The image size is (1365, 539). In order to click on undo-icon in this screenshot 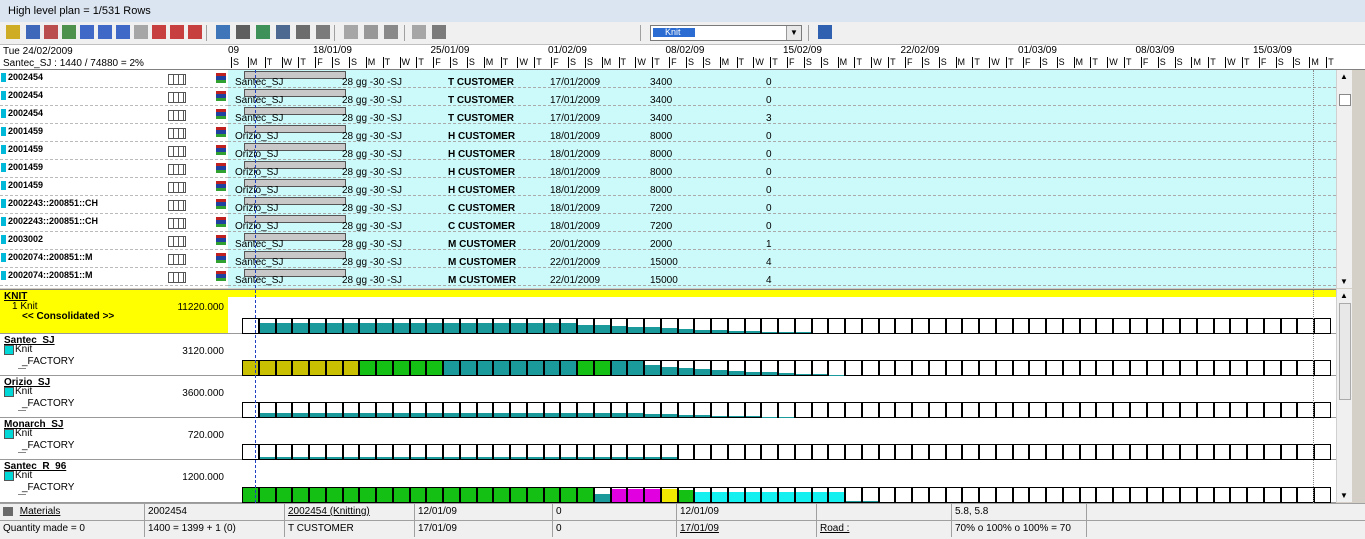, I will do `click(419, 32)`.